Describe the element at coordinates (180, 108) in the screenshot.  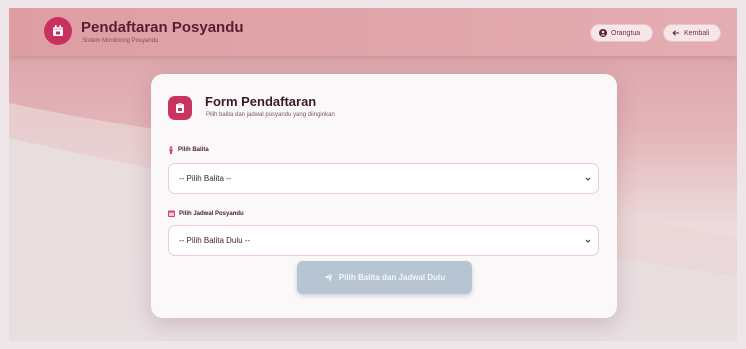
I see `clipboard-icon` at that location.